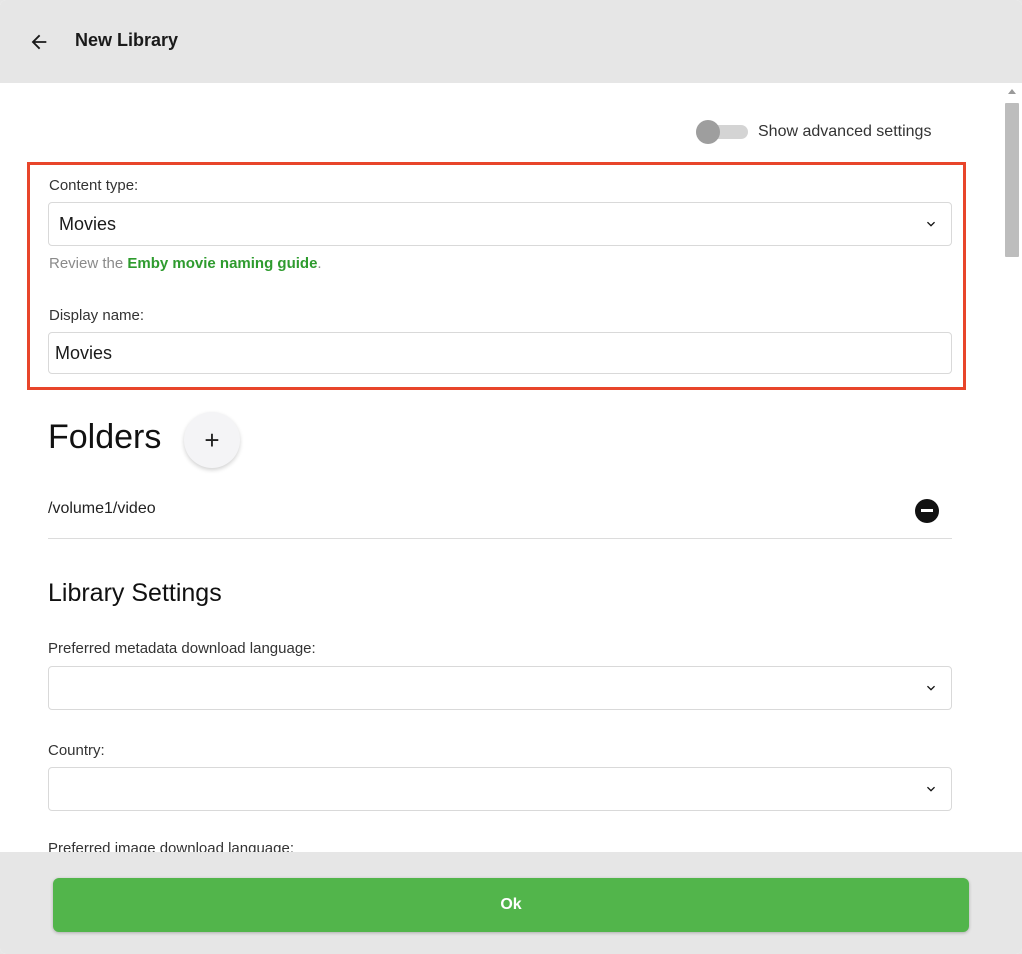 The image size is (1022, 954). What do you see at coordinates (1012, 180) in the screenshot?
I see `scroll-thumb` at bounding box center [1012, 180].